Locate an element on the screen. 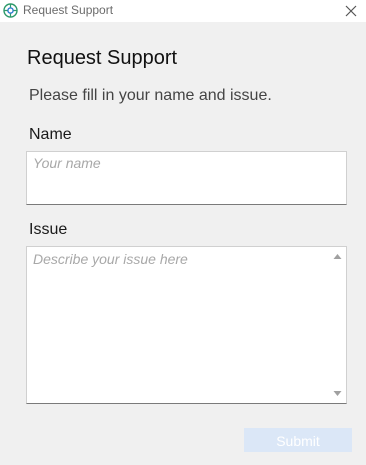 The image size is (366, 465). name-label: Name is located at coordinates (50, 134).